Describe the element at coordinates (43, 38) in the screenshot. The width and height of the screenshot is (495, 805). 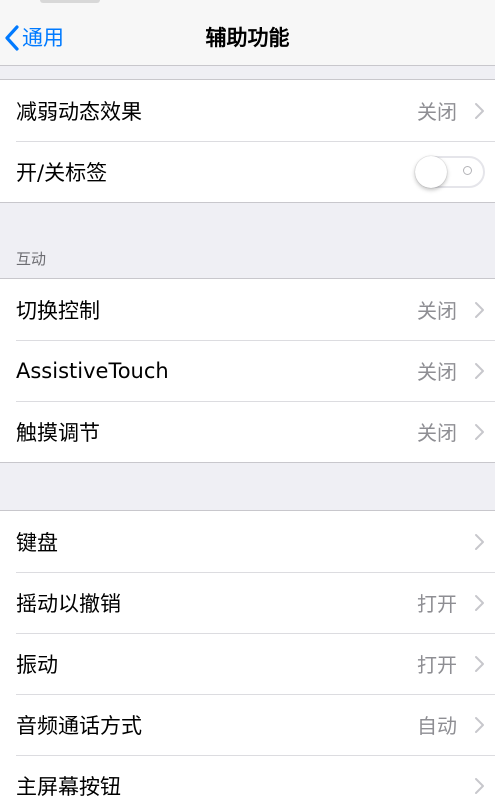
I see `back-label: 通用` at that location.